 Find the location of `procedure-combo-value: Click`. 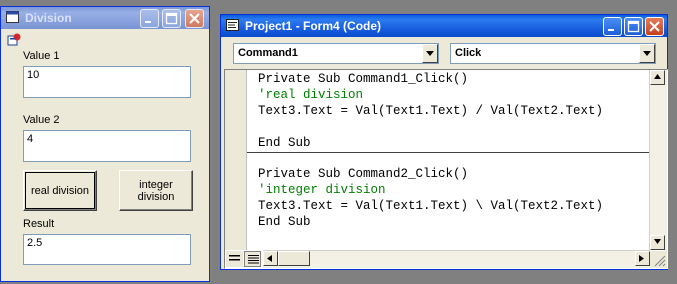

procedure-combo-value: Click is located at coordinates (468, 53).